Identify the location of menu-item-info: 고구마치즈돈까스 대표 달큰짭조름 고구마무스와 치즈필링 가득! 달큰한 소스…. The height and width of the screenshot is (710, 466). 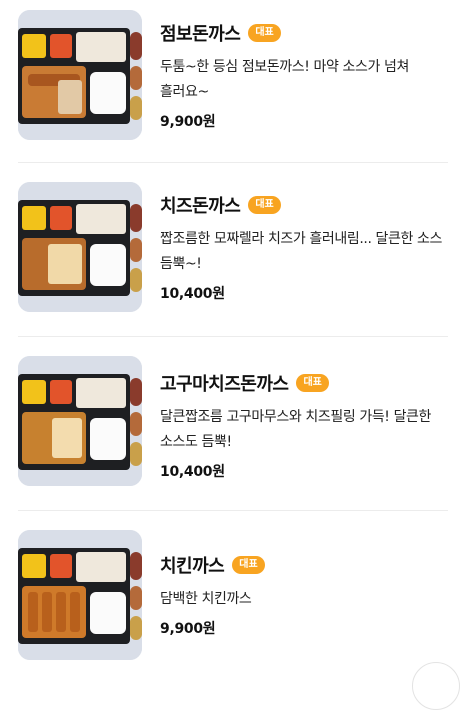
(304, 426).